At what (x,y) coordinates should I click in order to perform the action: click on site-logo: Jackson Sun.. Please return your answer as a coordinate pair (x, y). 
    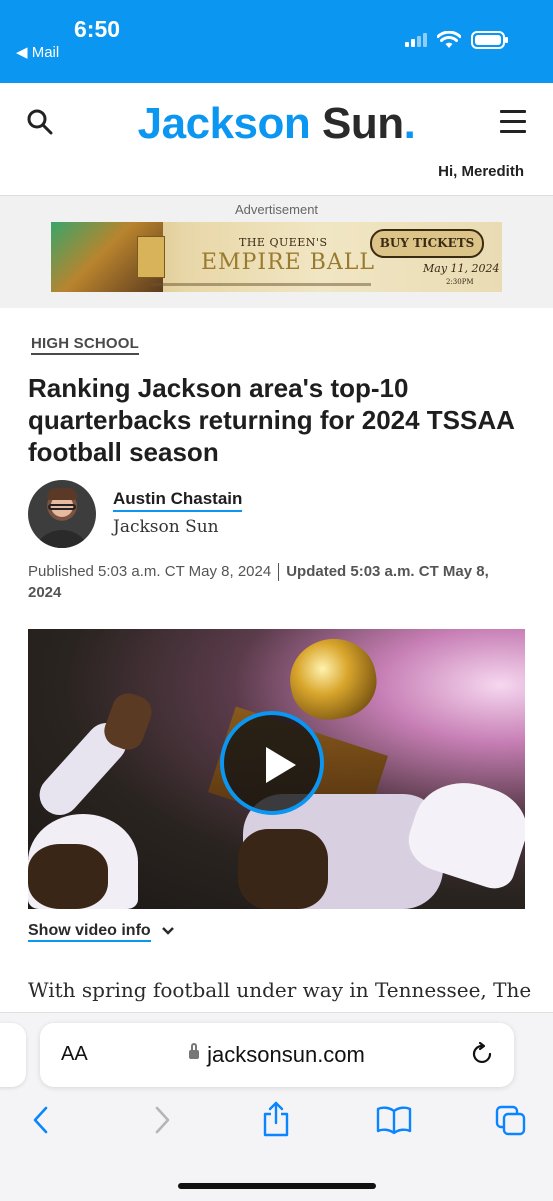
    Looking at the image, I should click on (276, 124).